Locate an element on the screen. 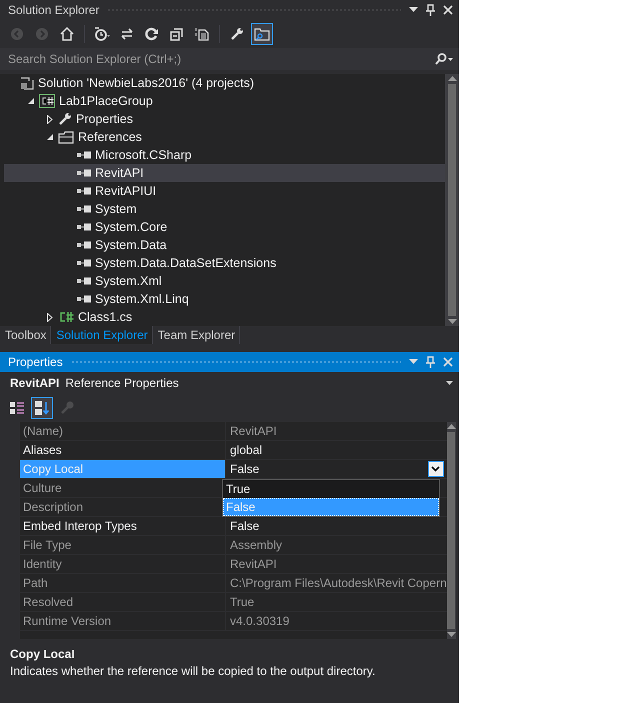  search-field: Search Solution Explorer (Ctrl+;) is located at coordinates (229, 59).